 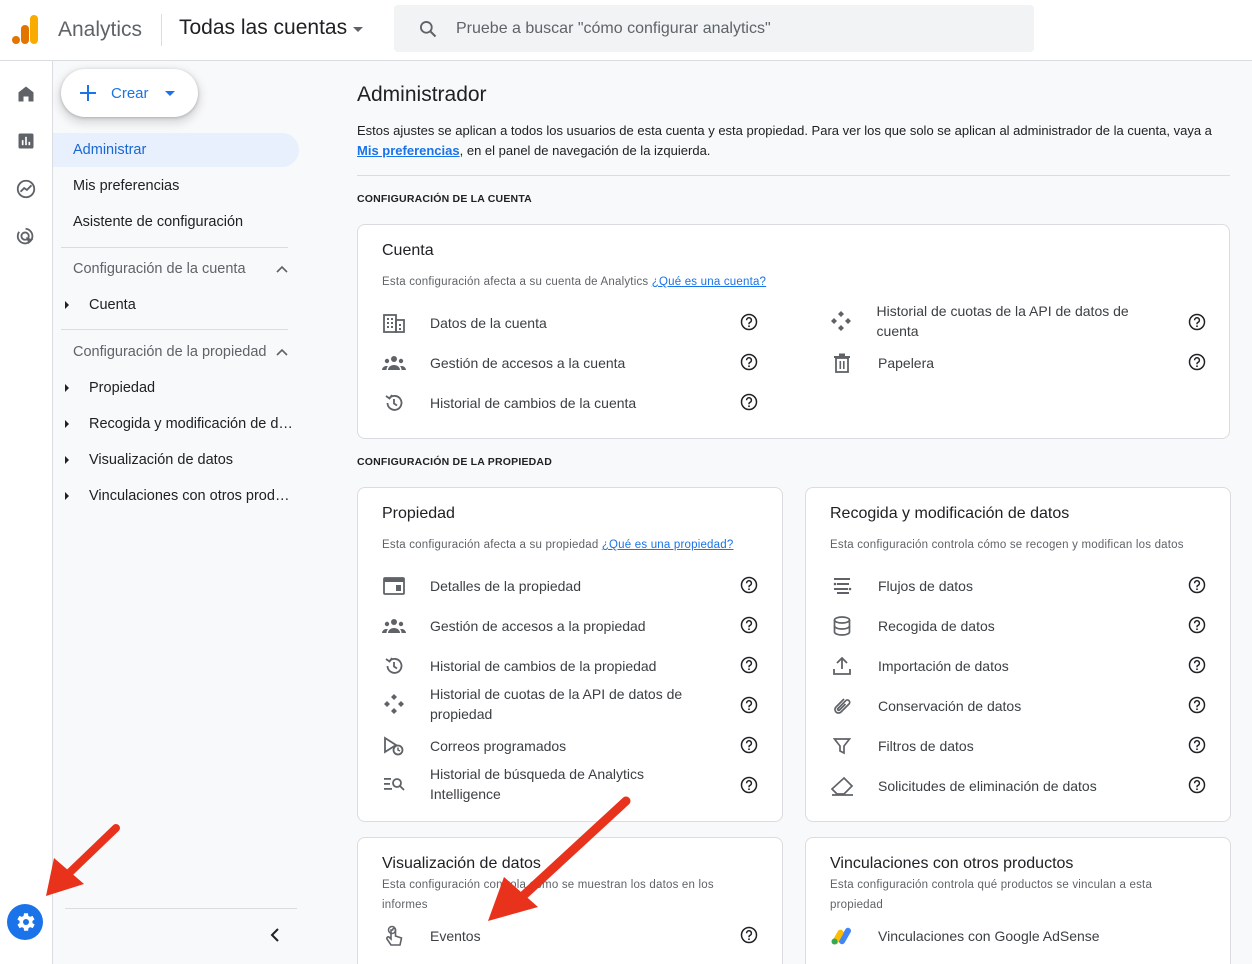 I want to click on section-account-settings: Configuración de la cuenta, so click(x=180, y=269).